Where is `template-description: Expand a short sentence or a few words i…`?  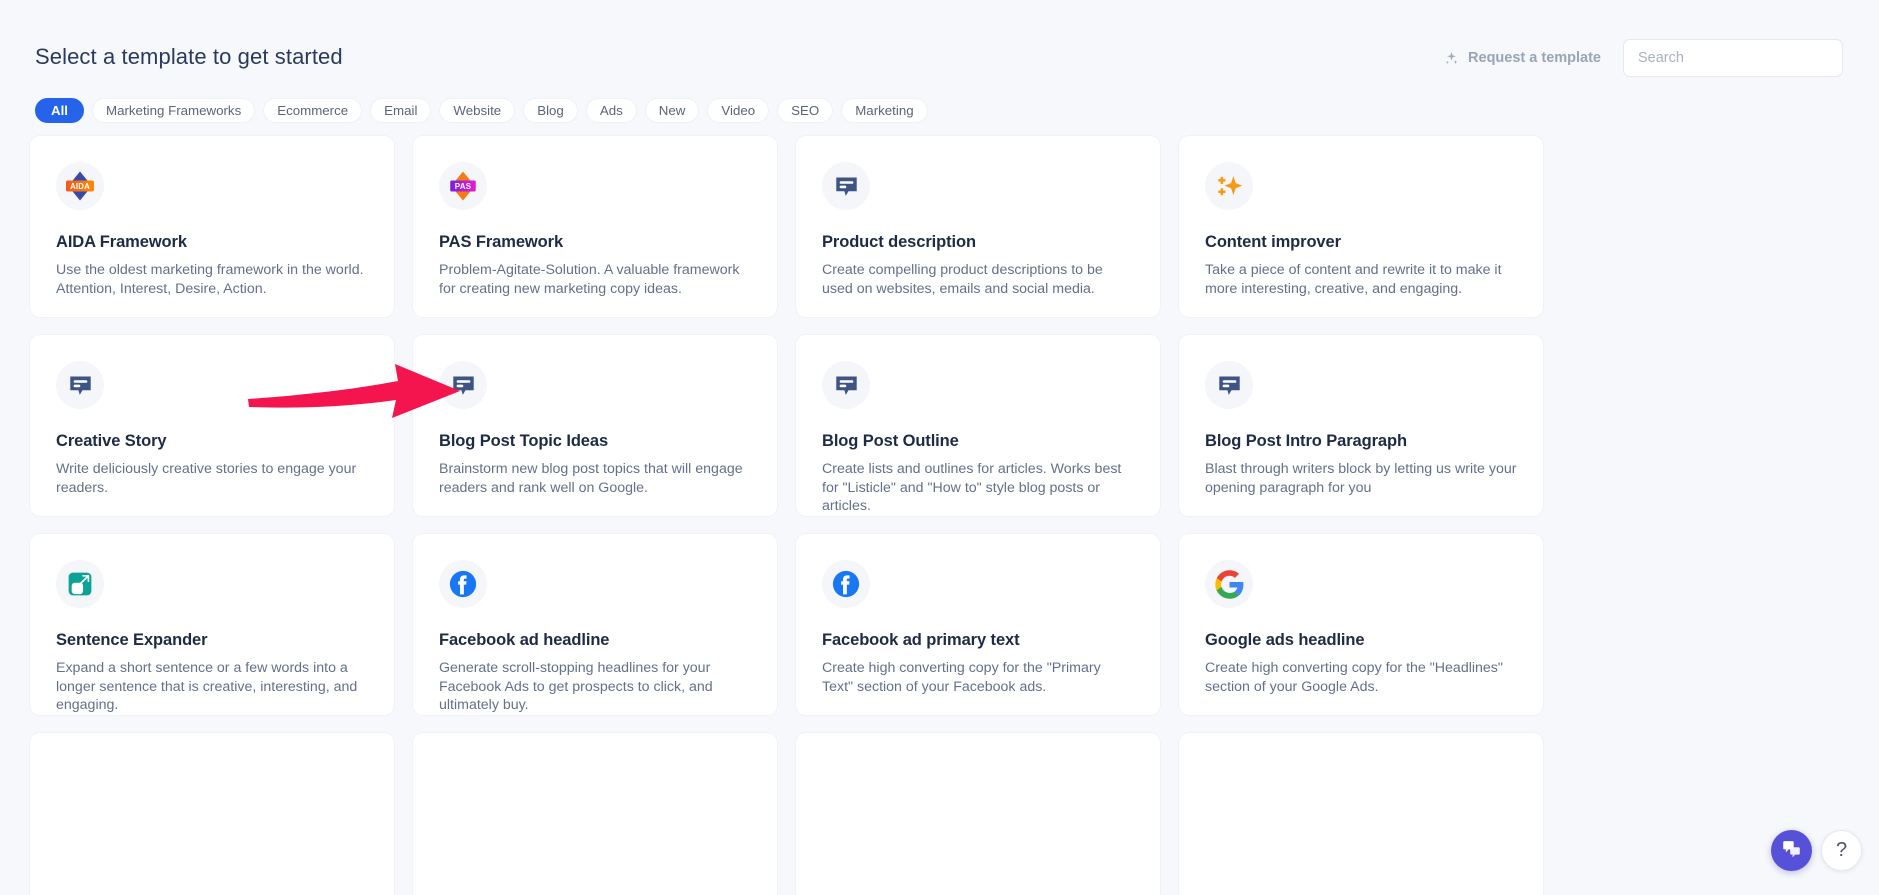
template-description: Expand a short sentence or a few words i… is located at coordinates (207, 686).